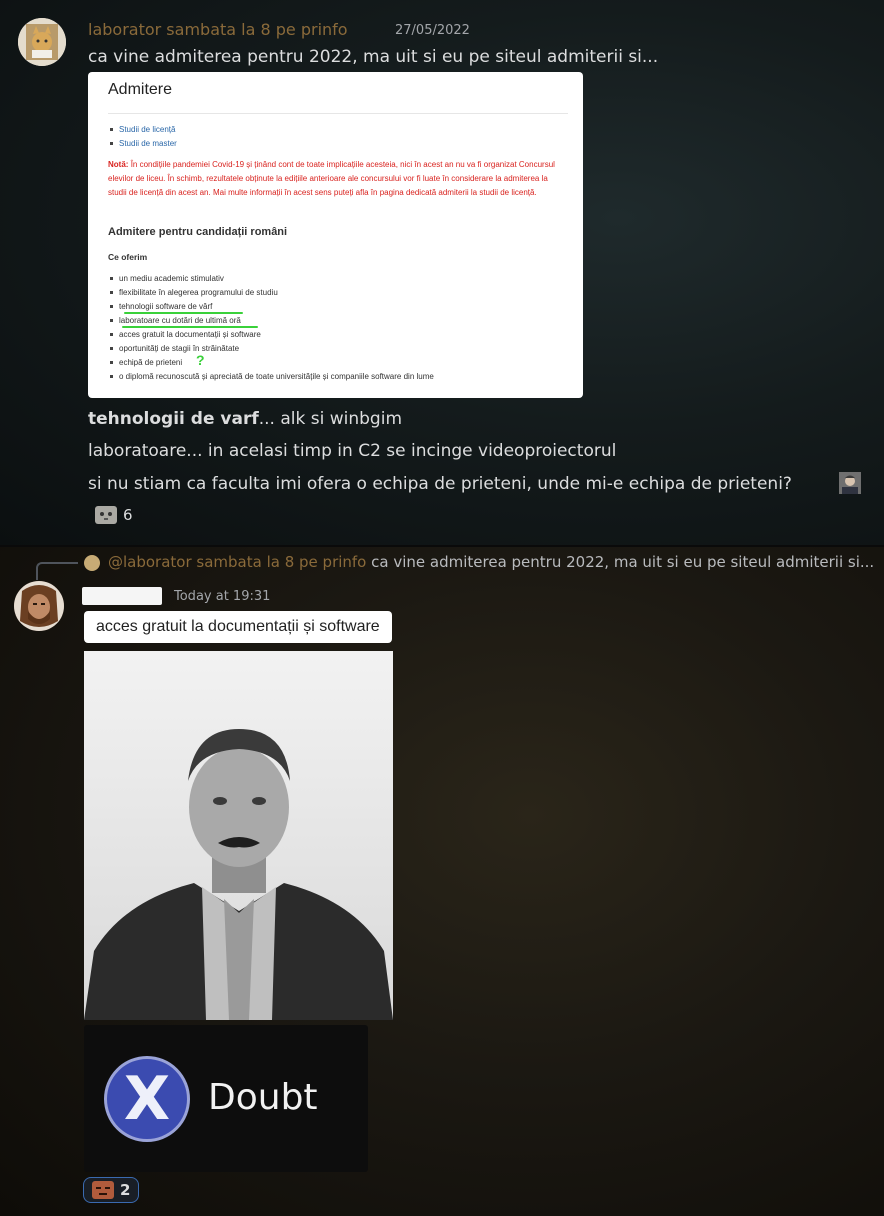 This screenshot has height=1216, width=884. What do you see at coordinates (57, 571) in the screenshot?
I see `reply-connector` at bounding box center [57, 571].